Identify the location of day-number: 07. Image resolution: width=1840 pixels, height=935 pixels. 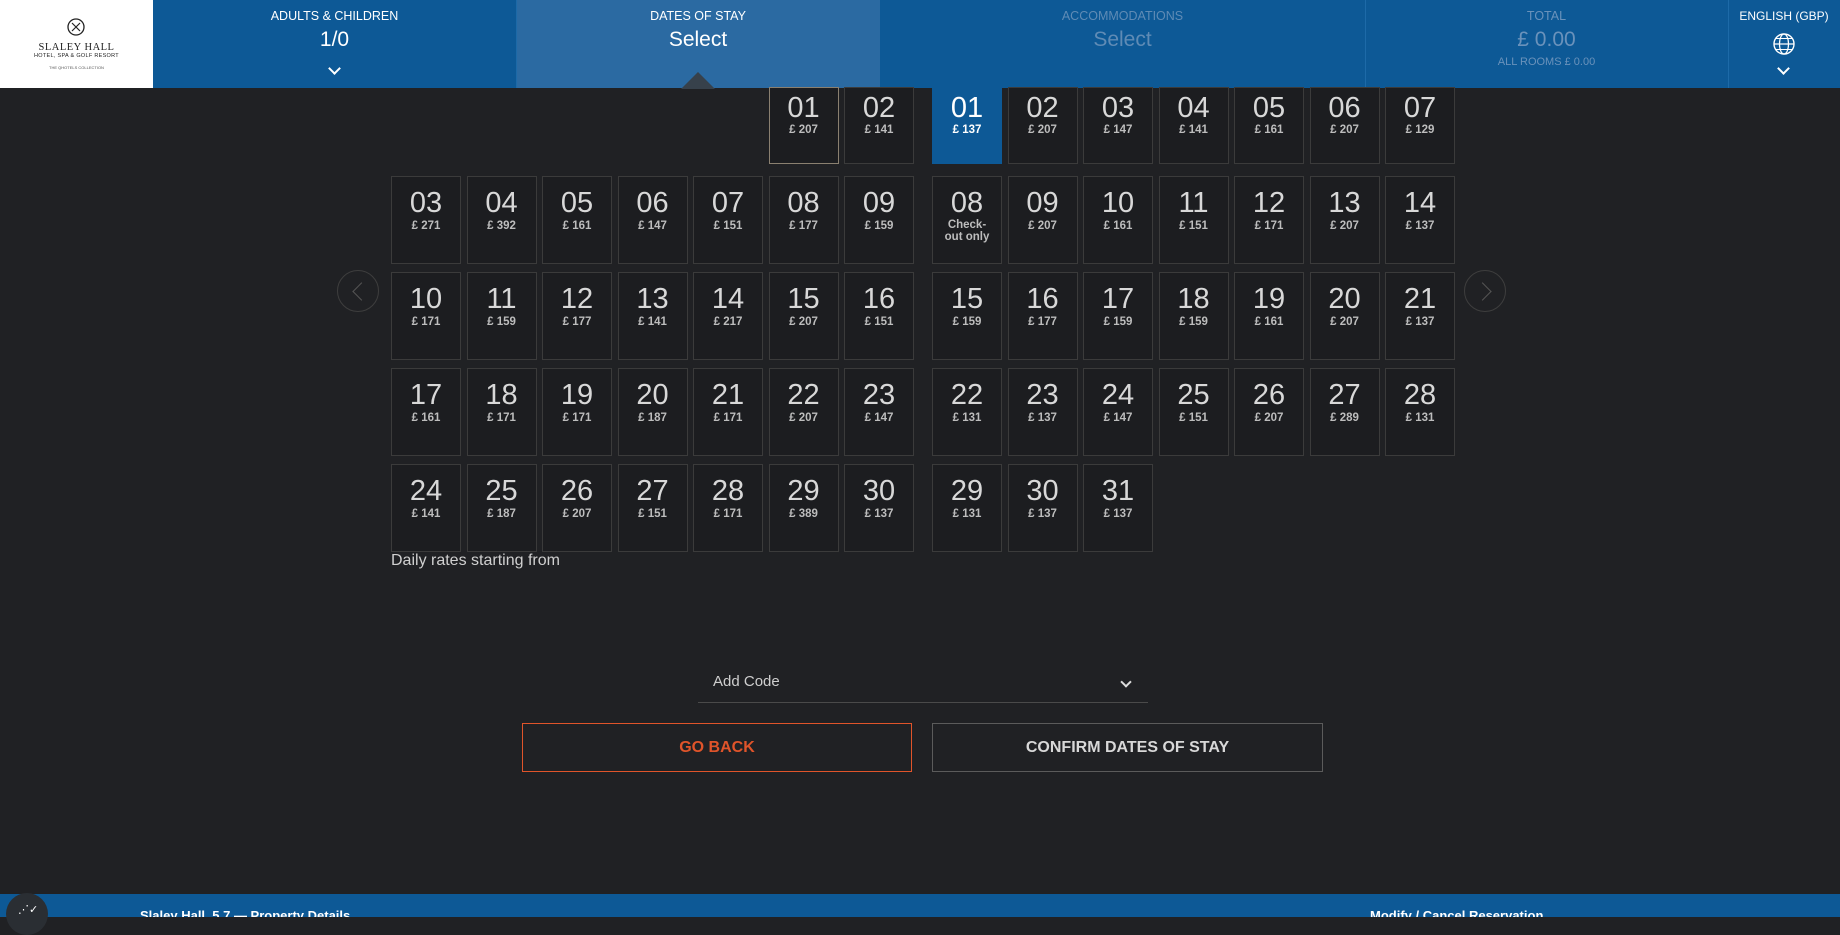
(728, 203).